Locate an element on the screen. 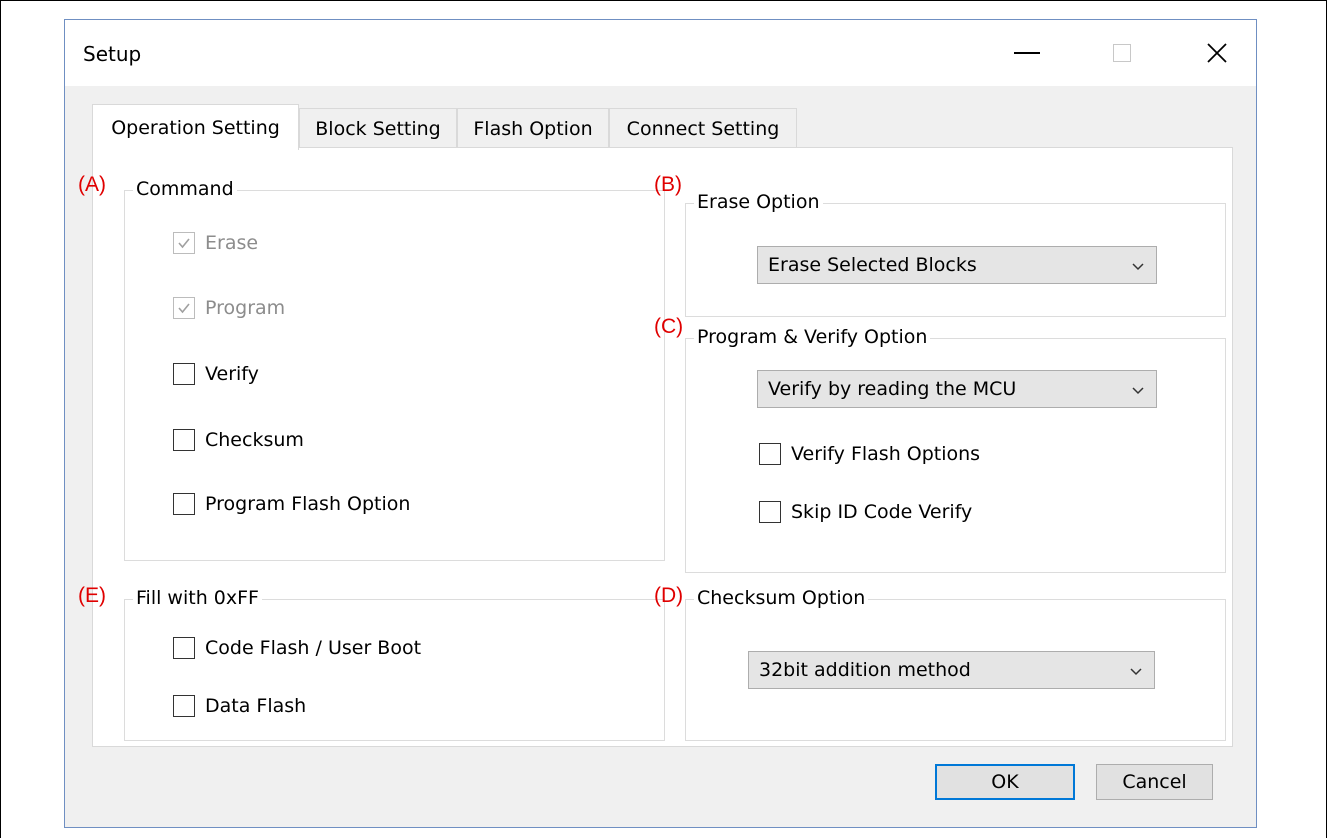 This screenshot has width=1328, height=839. command-group-title: Command is located at coordinates (185, 189).